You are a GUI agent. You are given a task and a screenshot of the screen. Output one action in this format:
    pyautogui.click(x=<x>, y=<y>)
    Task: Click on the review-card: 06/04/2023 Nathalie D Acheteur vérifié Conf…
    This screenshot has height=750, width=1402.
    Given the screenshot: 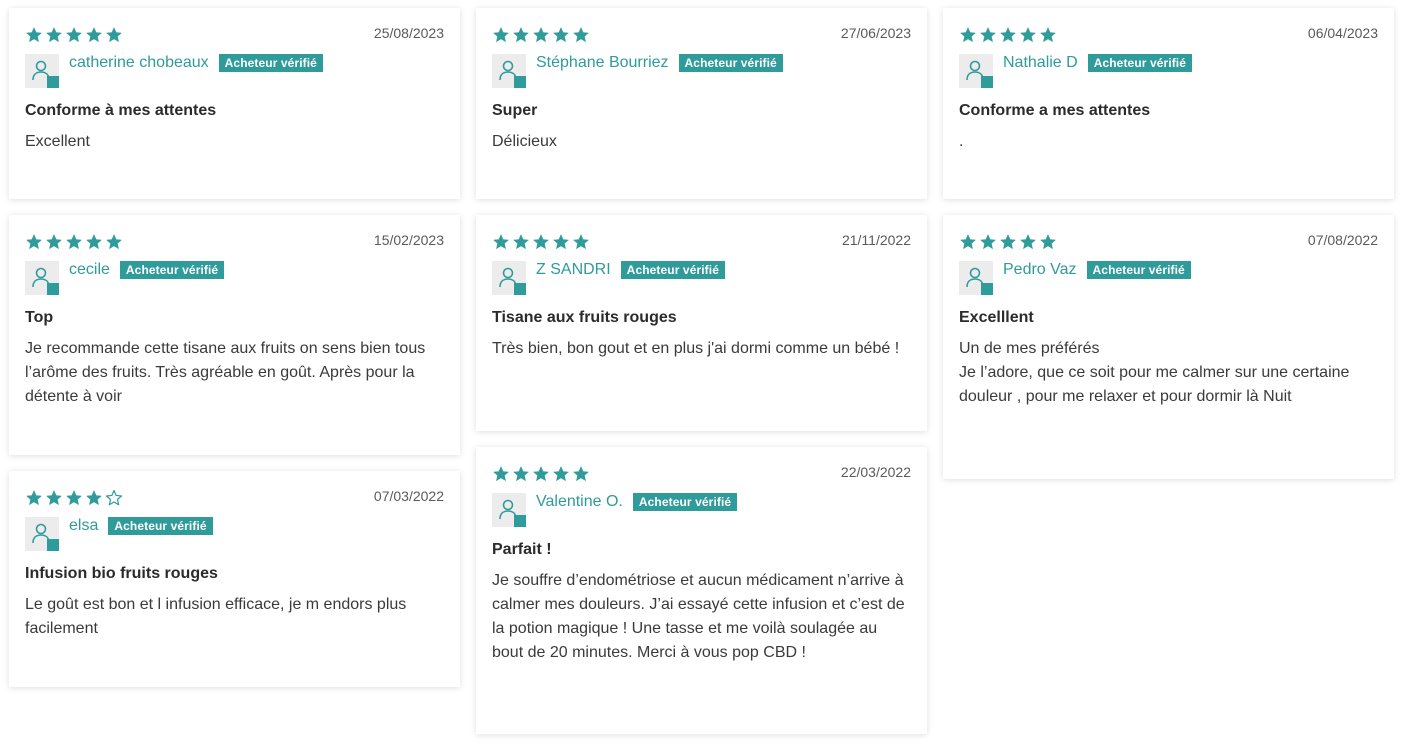 What is the action you would take?
    pyautogui.click(x=1168, y=103)
    